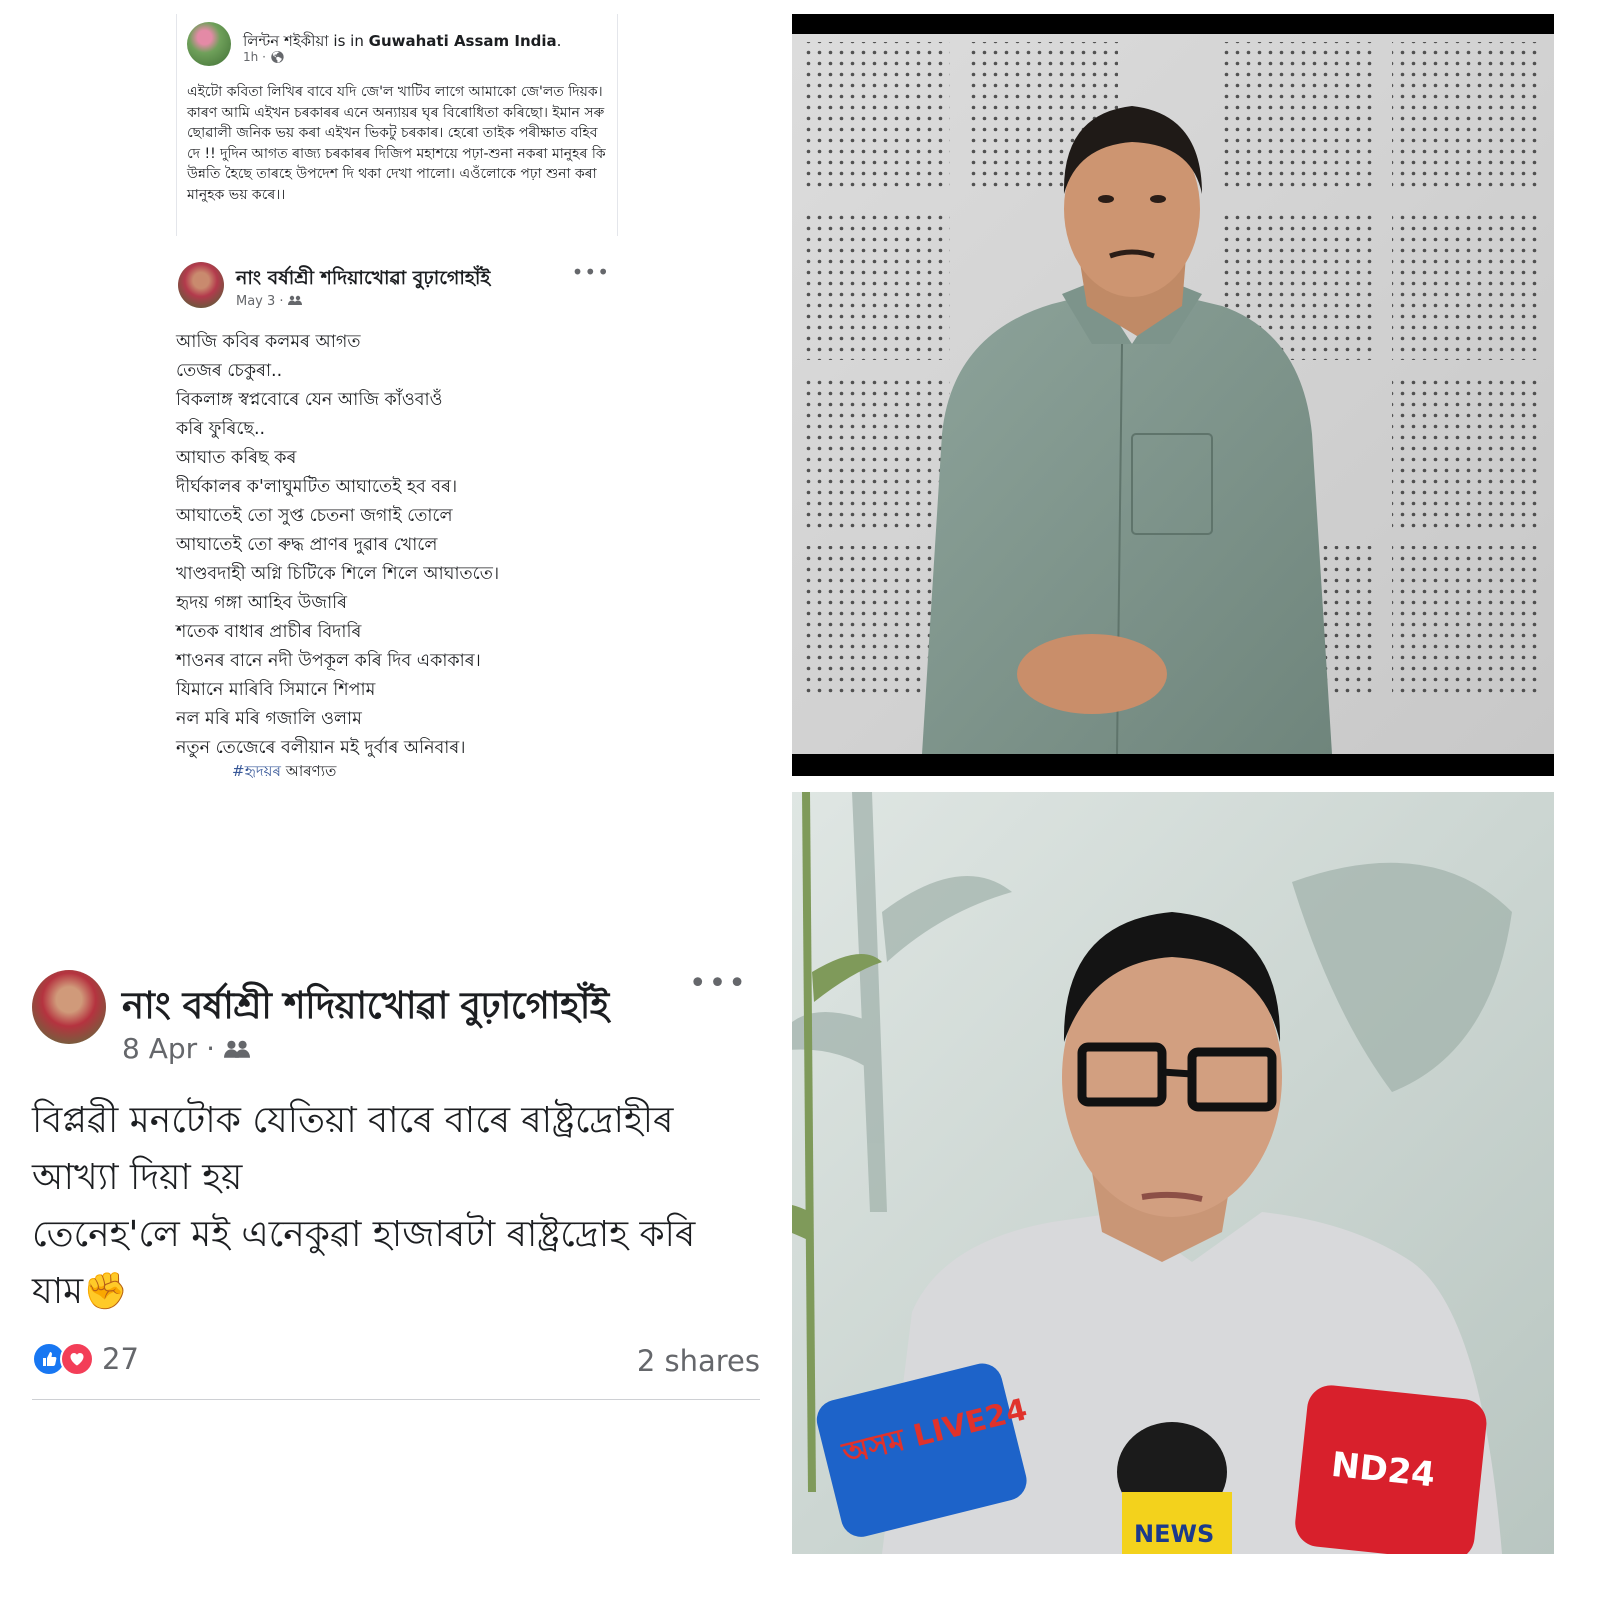 The width and height of the screenshot is (1600, 1600). I want to click on poem-line: আঘাতেই তো ৰুদ্ধ প্ৰাণৰ দুৱাৰ খোলে, so click(307, 545).